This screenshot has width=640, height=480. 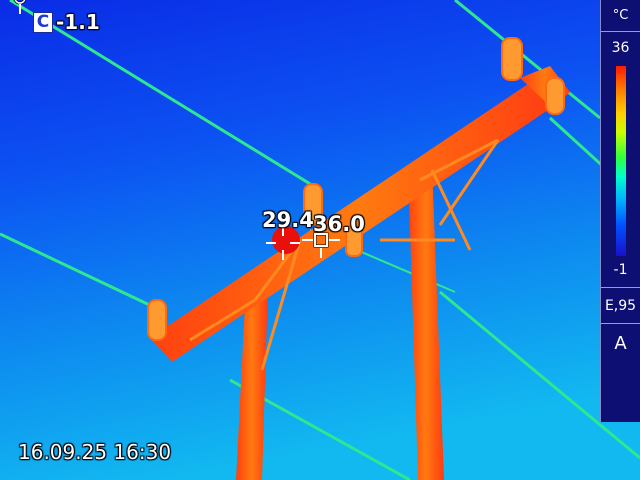 What do you see at coordinates (43, 22) in the screenshot?
I see `measure-mode-badge: C` at bounding box center [43, 22].